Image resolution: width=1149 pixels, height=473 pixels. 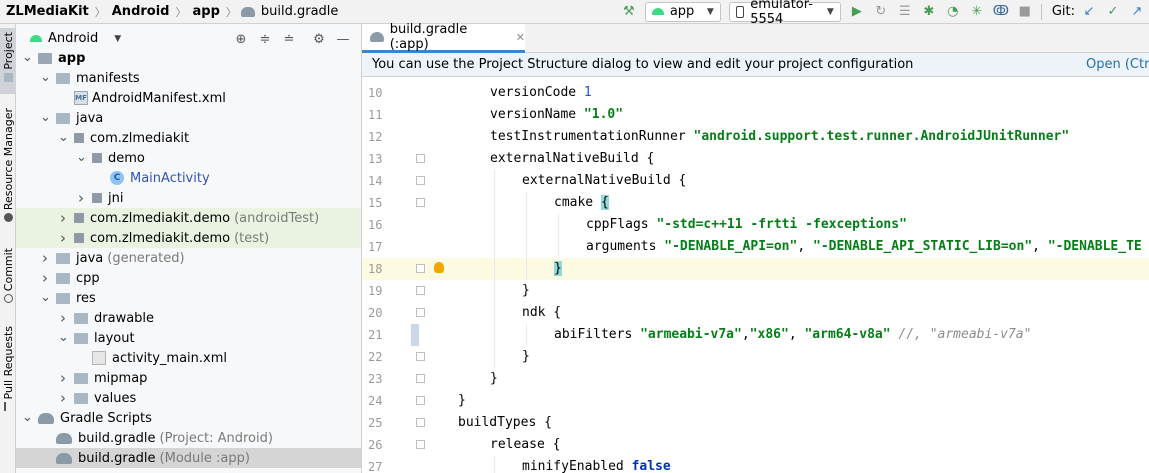 I want to click on tree-item: › mipmap, so click(x=188, y=378).